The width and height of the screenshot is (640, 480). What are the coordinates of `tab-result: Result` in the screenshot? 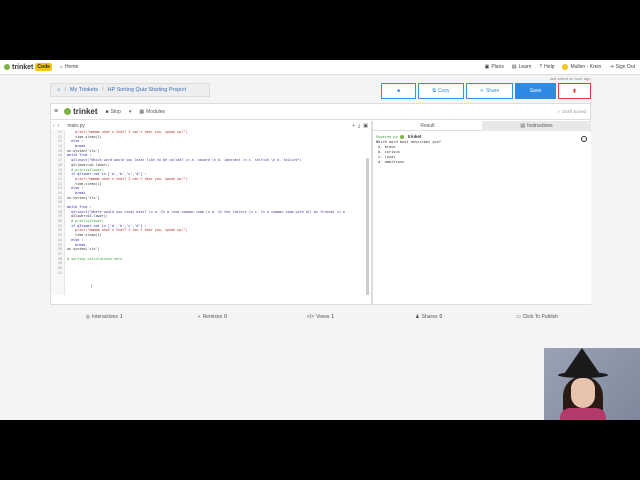 It's located at (427, 126).